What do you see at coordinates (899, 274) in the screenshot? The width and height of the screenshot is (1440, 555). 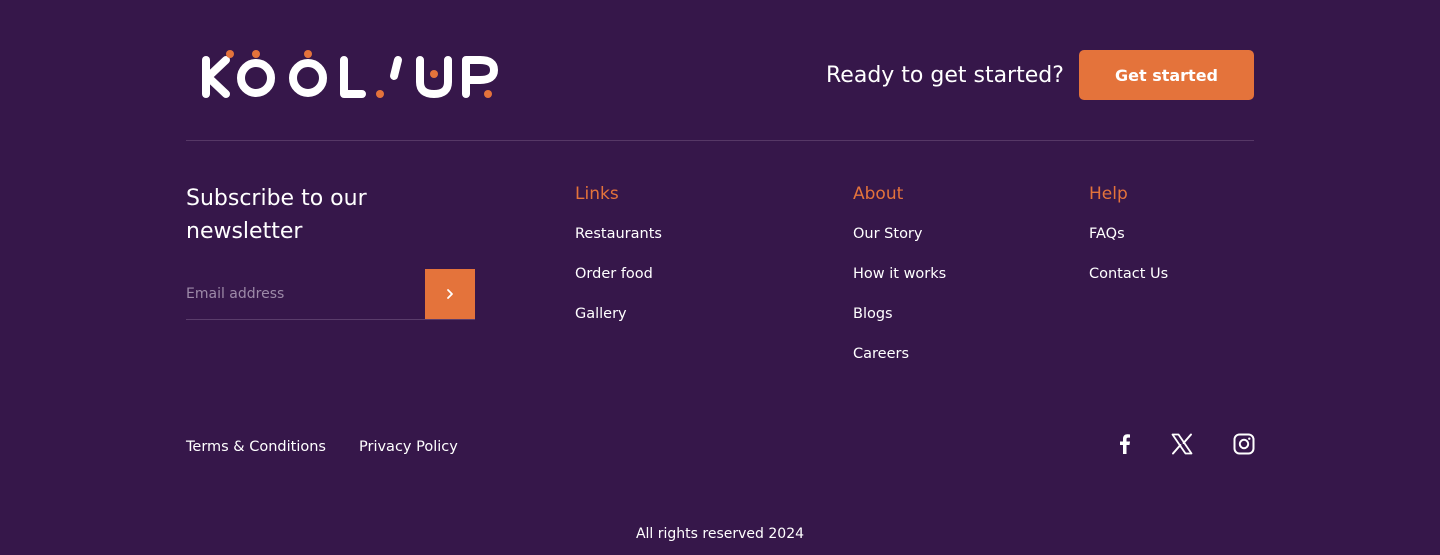 I see `link-how-it-works: How it works` at bounding box center [899, 274].